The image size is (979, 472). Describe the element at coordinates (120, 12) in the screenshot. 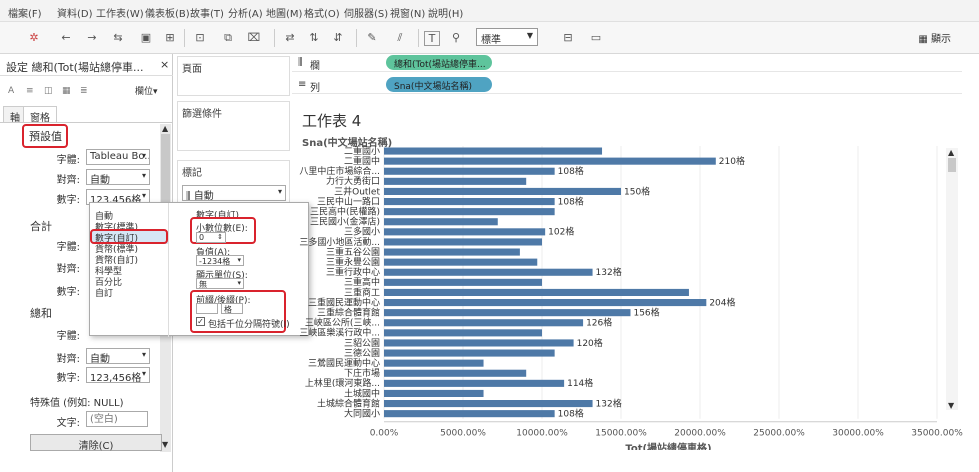

I see `menu-worksheet: 工作表(W)` at that location.